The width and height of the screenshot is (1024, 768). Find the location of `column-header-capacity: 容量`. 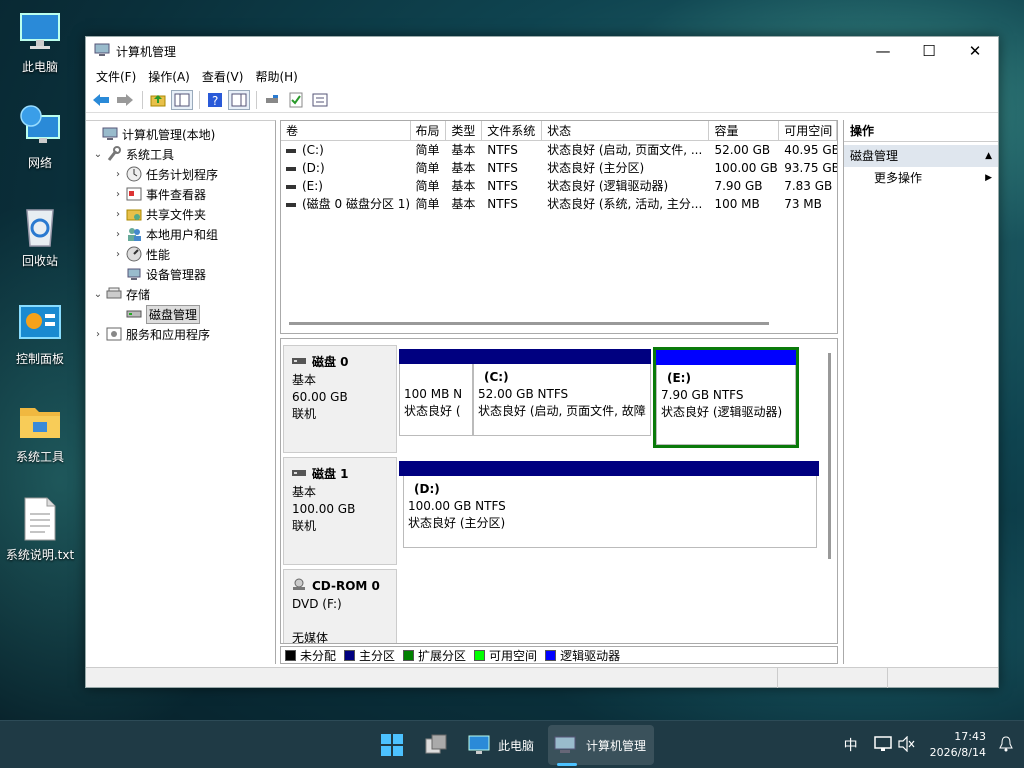

column-header-capacity: 容量 is located at coordinates (744, 130).